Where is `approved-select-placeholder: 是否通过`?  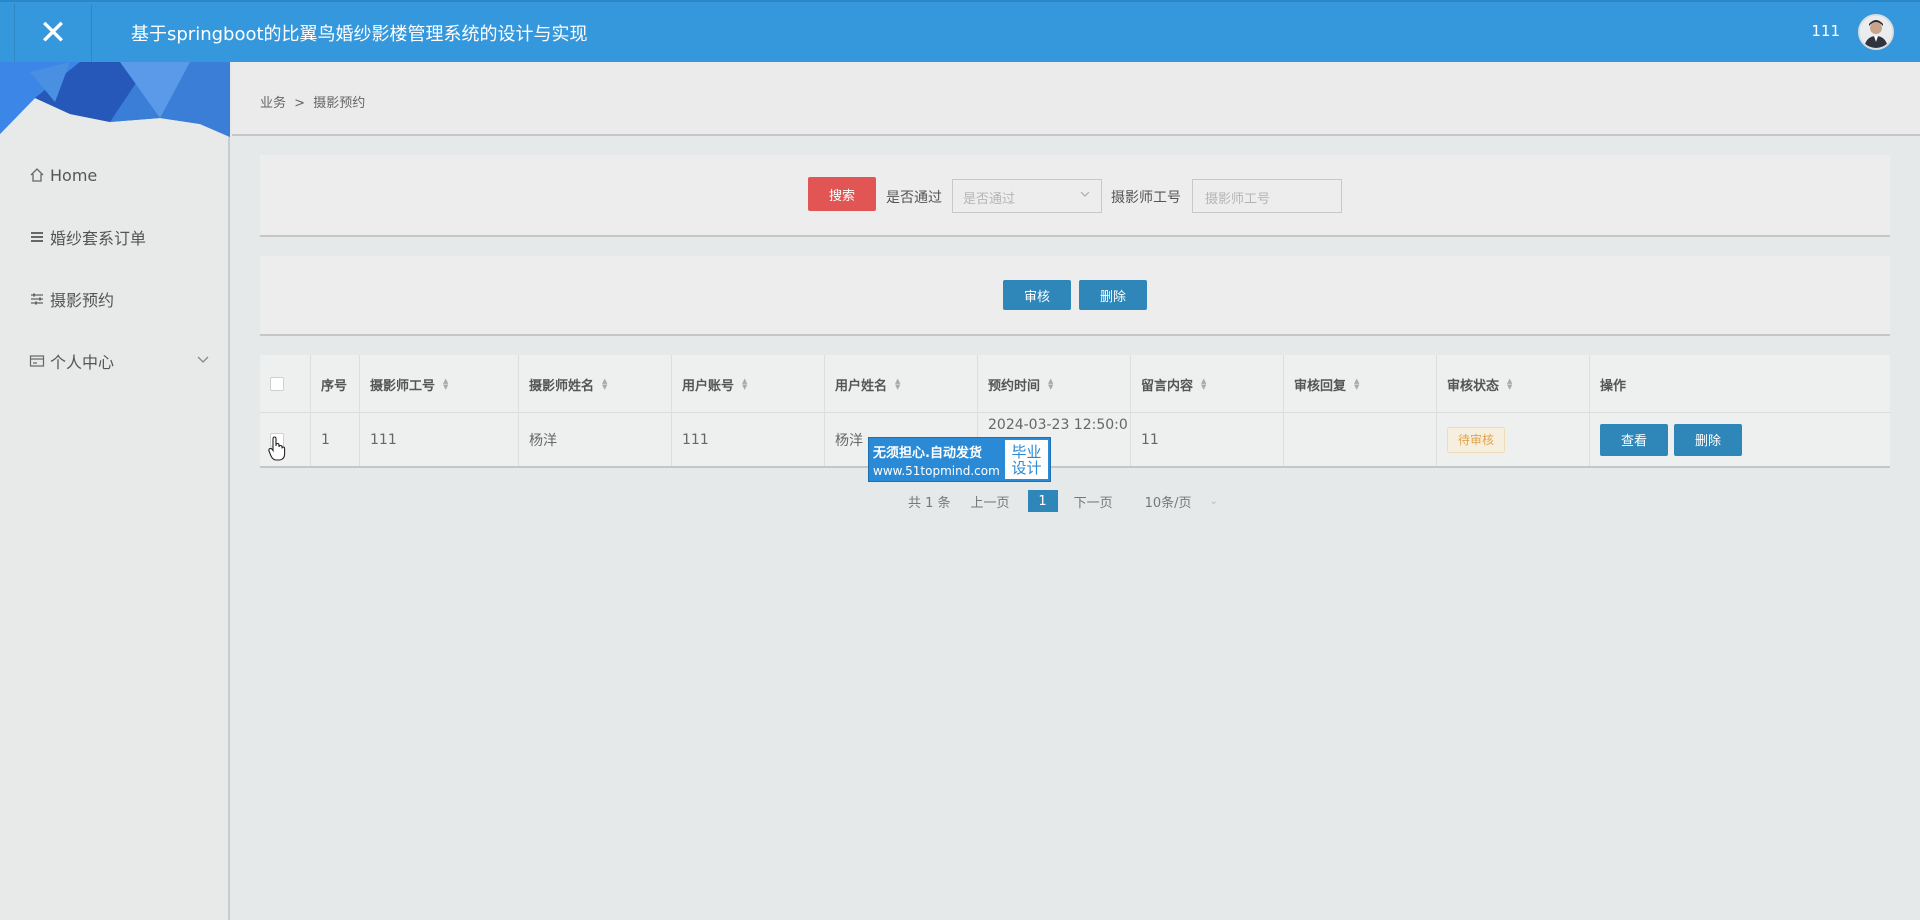 approved-select-placeholder: 是否通过 is located at coordinates (989, 199).